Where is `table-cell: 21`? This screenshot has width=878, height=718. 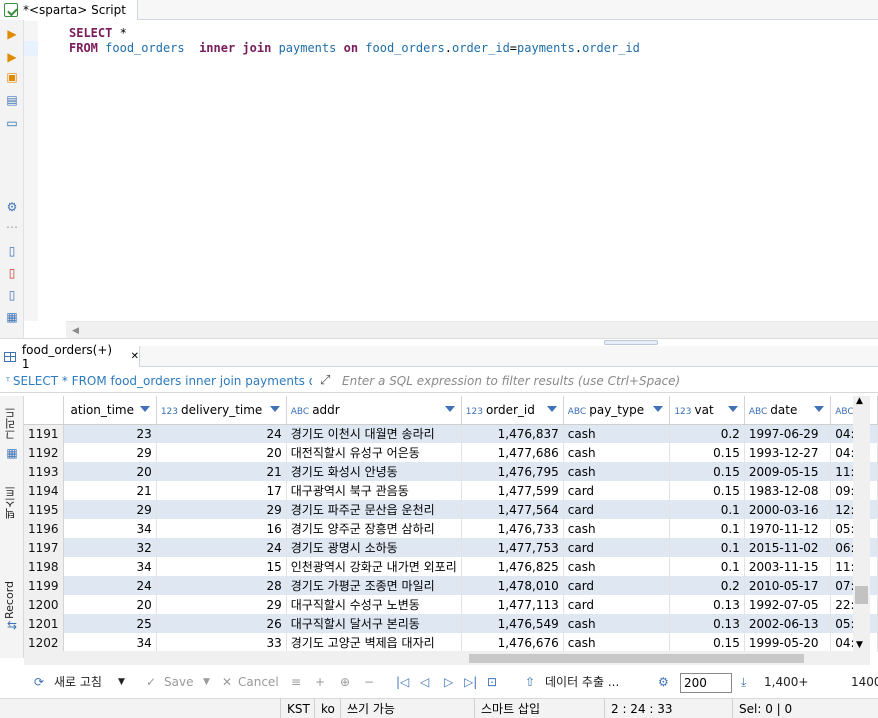
table-cell: 21 is located at coordinates (110, 490).